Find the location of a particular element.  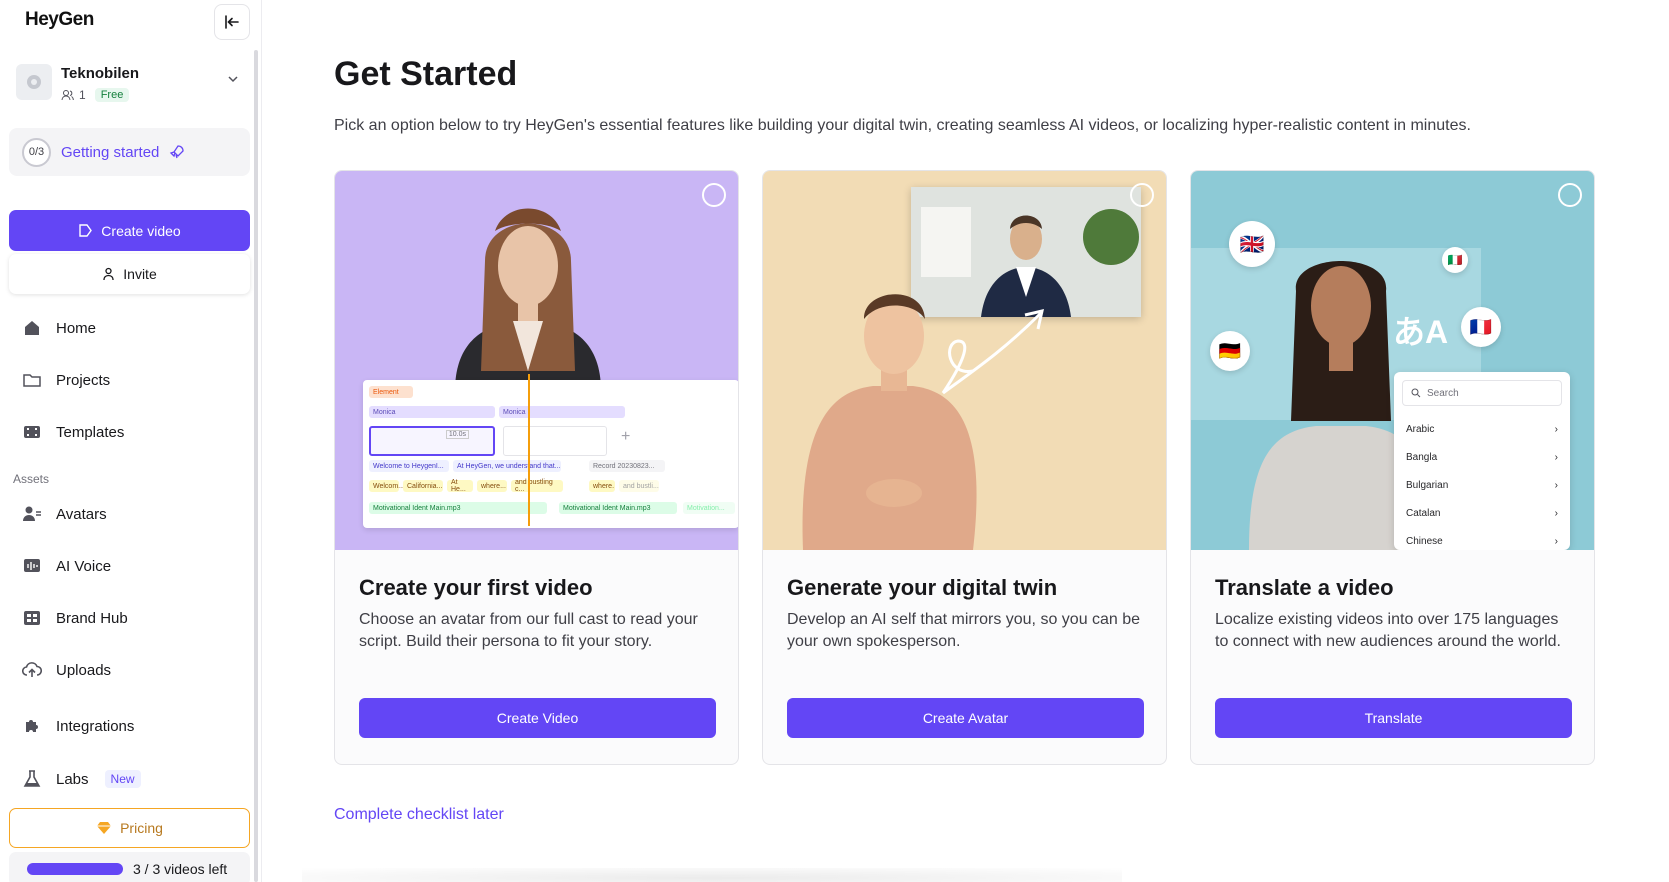

language-search: Search is located at coordinates (1482, 393).